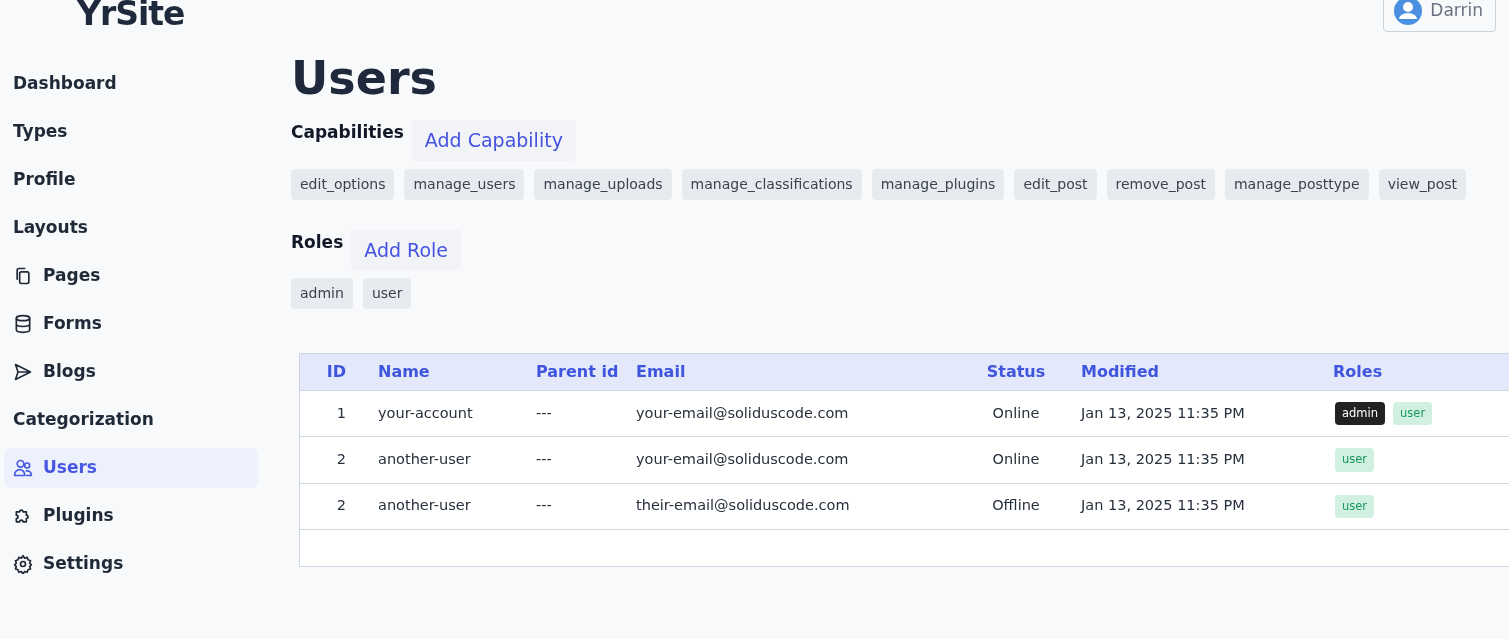 The width and height of the screenshot is (1509, 639). Describe the element at coordinates (1439, 16) in the screenshot. I see `user-menu-button: Darrin` at that location.